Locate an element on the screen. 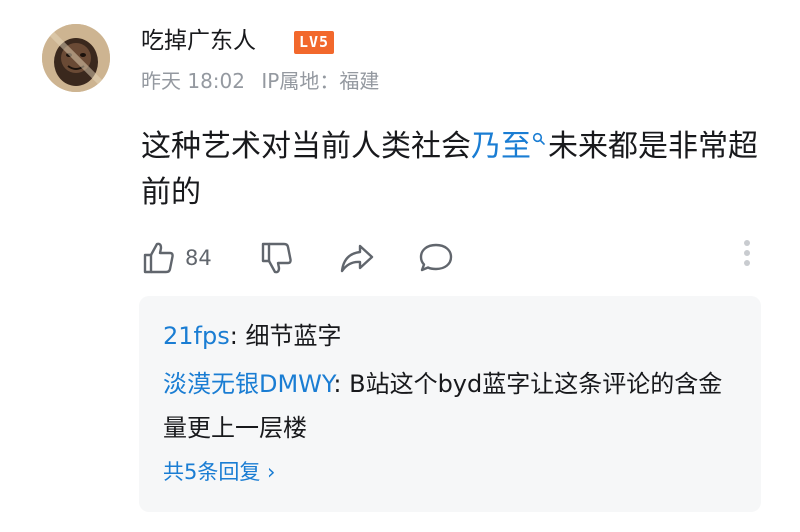 Image resolution: width=800 pixels, height=532 pixels. thumbs-down-icon is located at coordinates (276, 258).